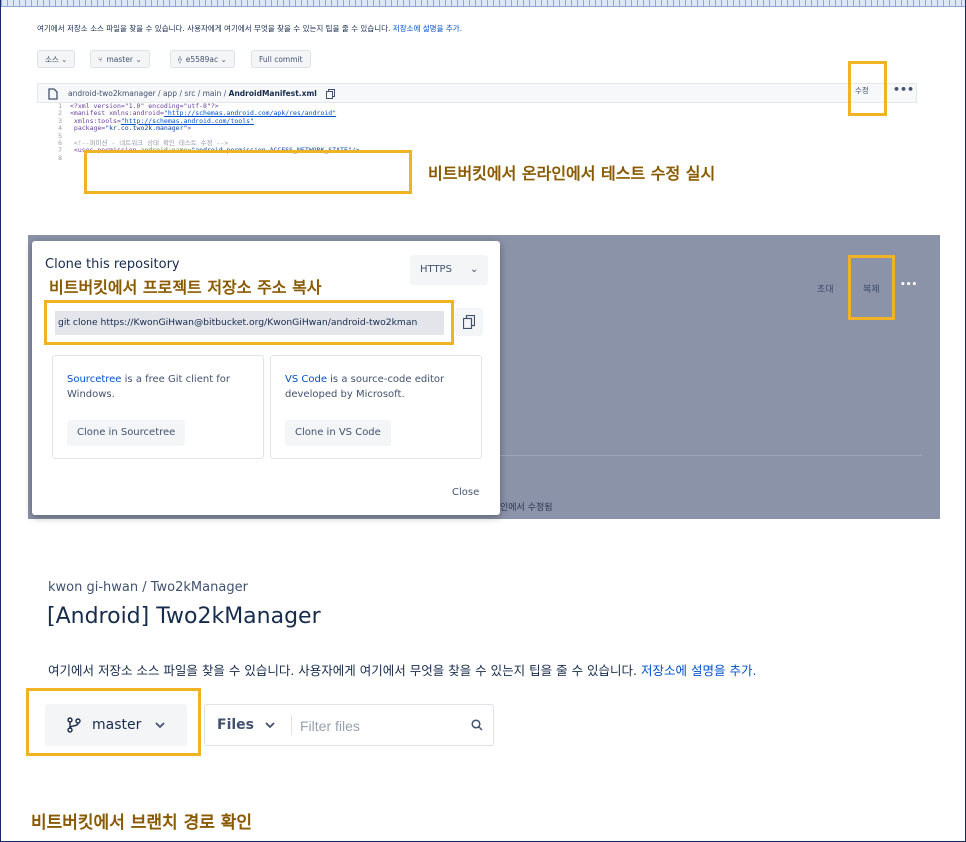 The height and width of the screenshot is (842, 966). What do you see at coordinates (112, 264) in the screenshot?
I see `dialog-title: Clone this repository` at bounding box center [112, 264].